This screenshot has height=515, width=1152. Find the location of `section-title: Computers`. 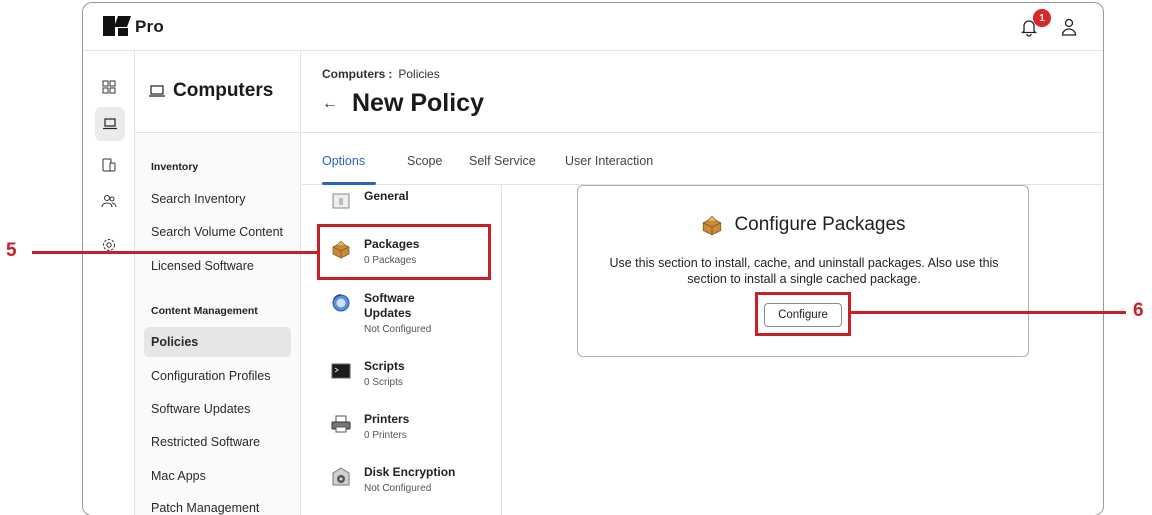

section-title: Computers is located at coordinates (211, 91).